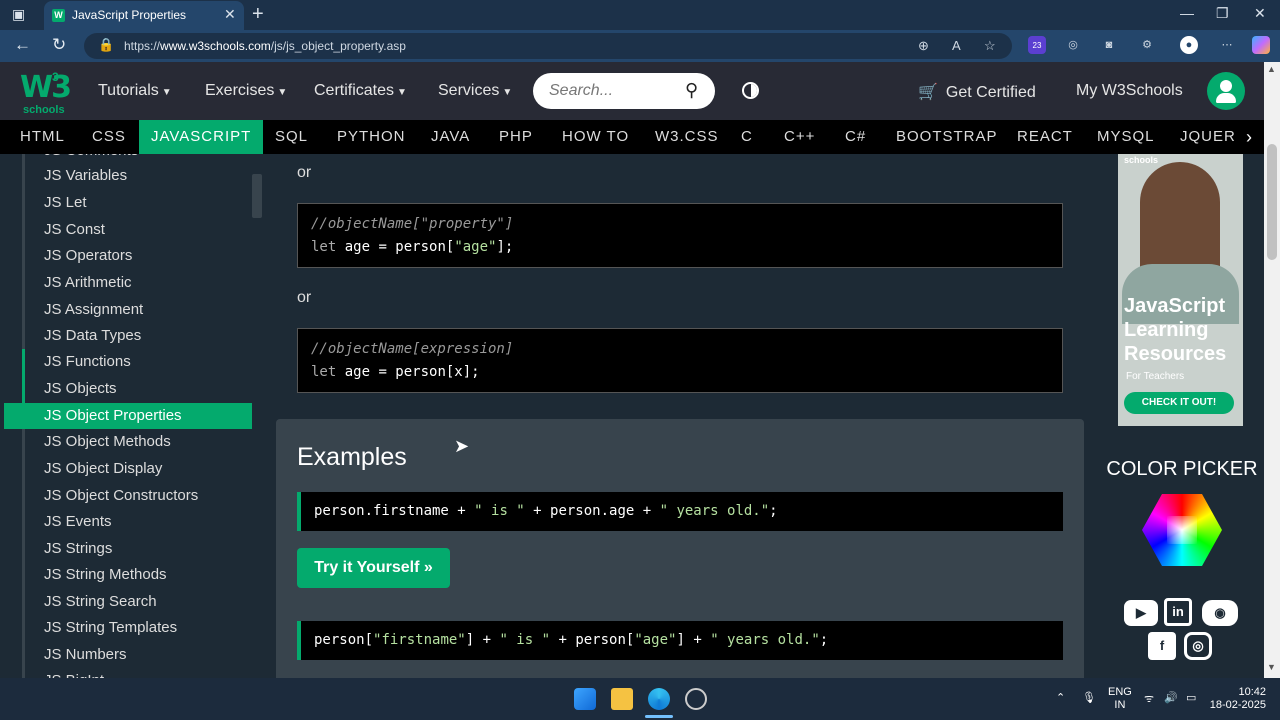 The image size is (1280, 720). What do you see at coordinates (128, 256) in the screenshot?
I see `sidebar-item-operators: JS Operators` at bounding box center [128, 256].